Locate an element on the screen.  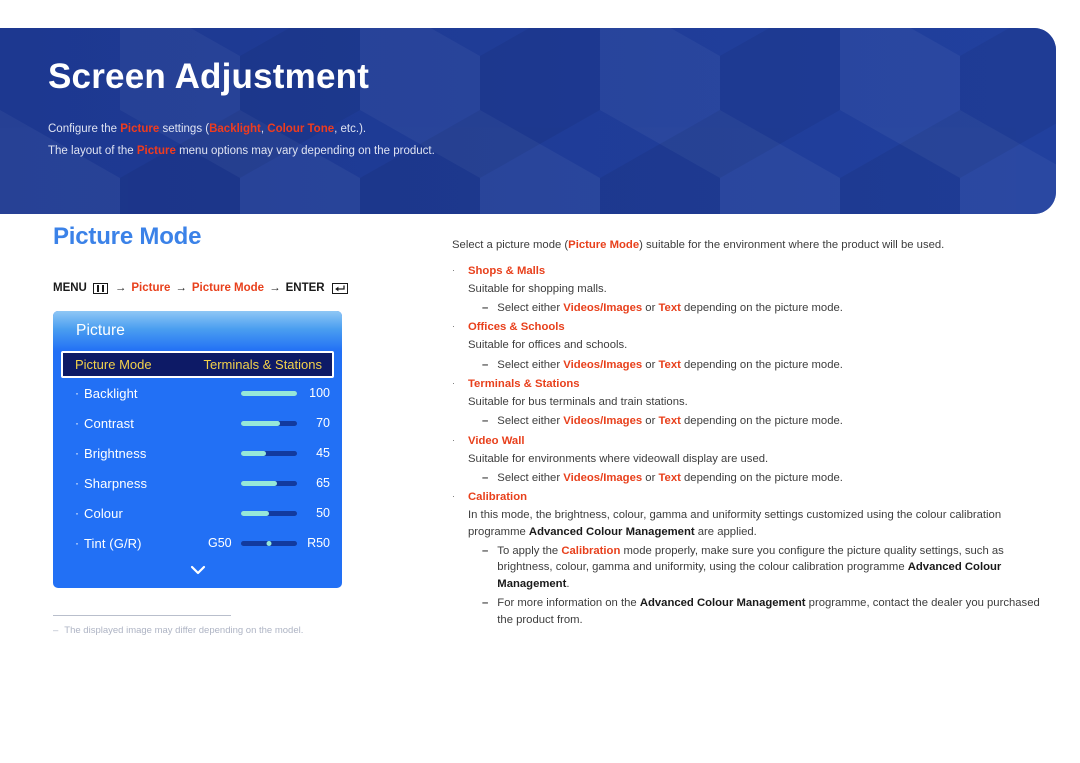
dash-icon: – is located at coordinates (485, 364).